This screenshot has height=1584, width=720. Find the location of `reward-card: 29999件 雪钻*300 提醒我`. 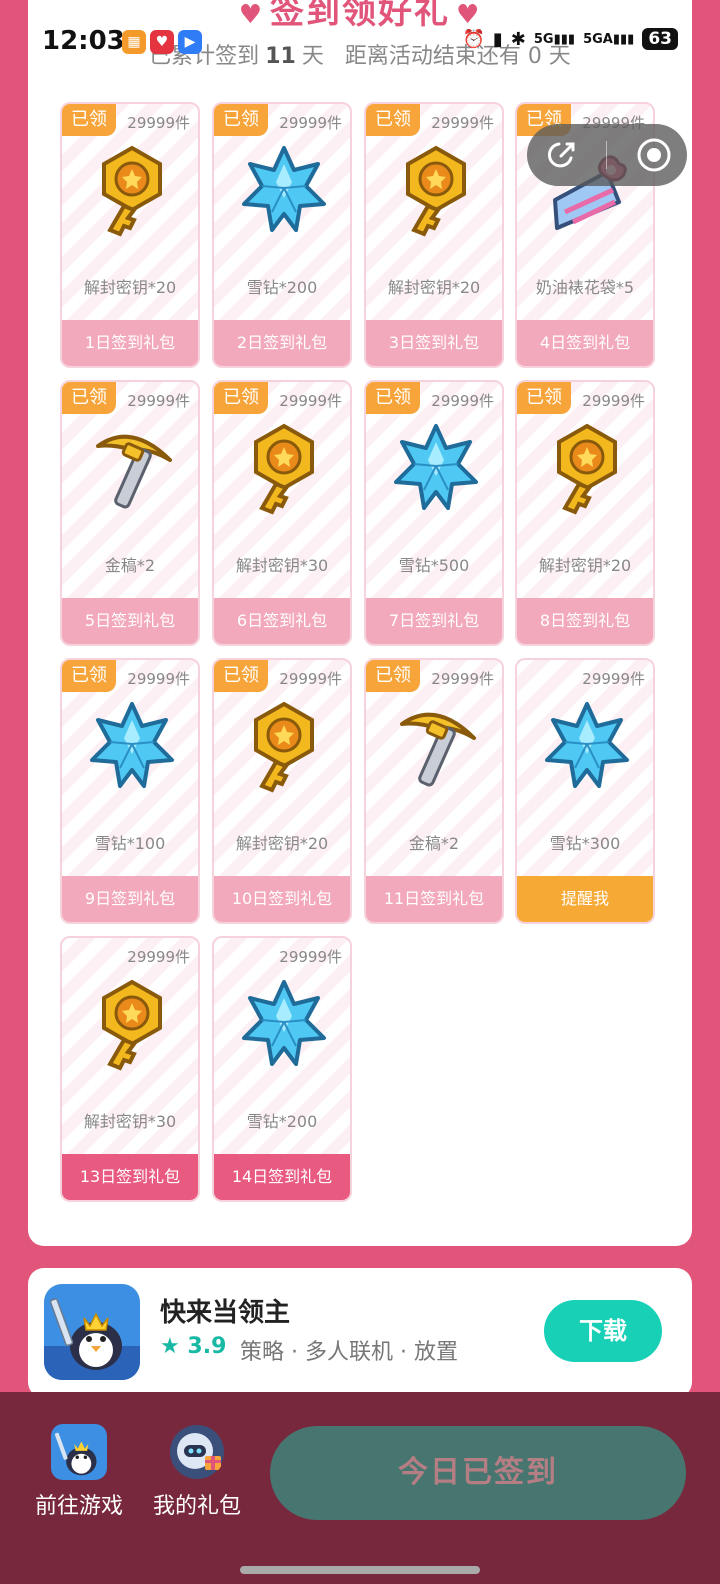

reward-card: 29999件 雪钻*300 提醒我 is located at coordinates (585, 791).